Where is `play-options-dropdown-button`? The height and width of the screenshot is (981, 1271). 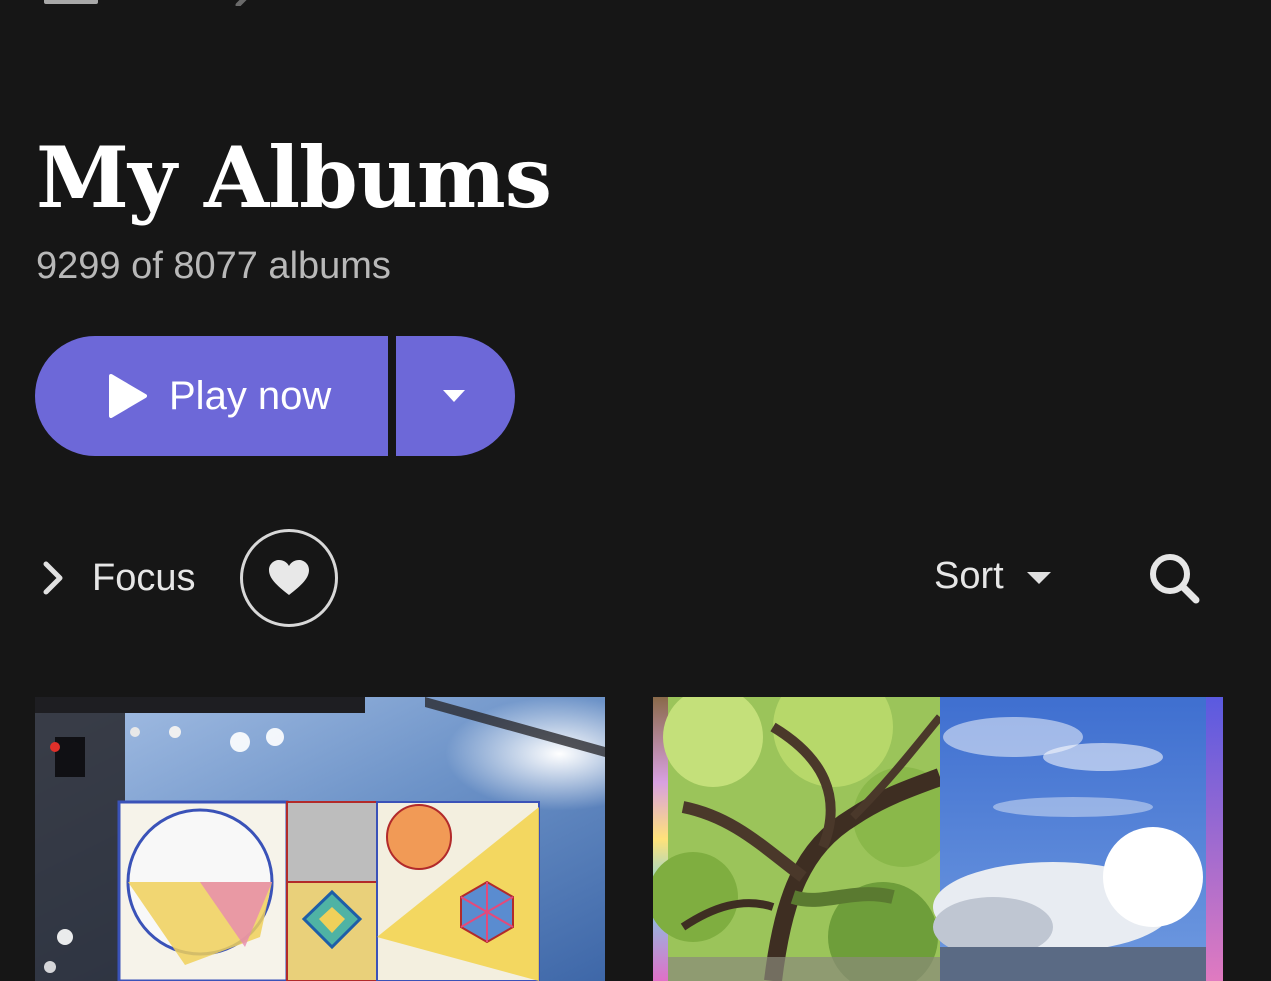
play-options-dropdown-button is located at coordinates (455, 396).